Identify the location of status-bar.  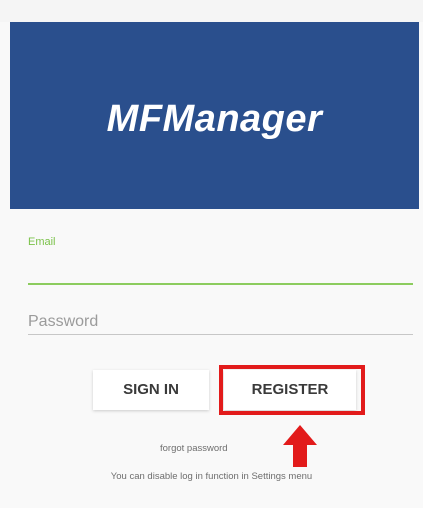
(211, 11).